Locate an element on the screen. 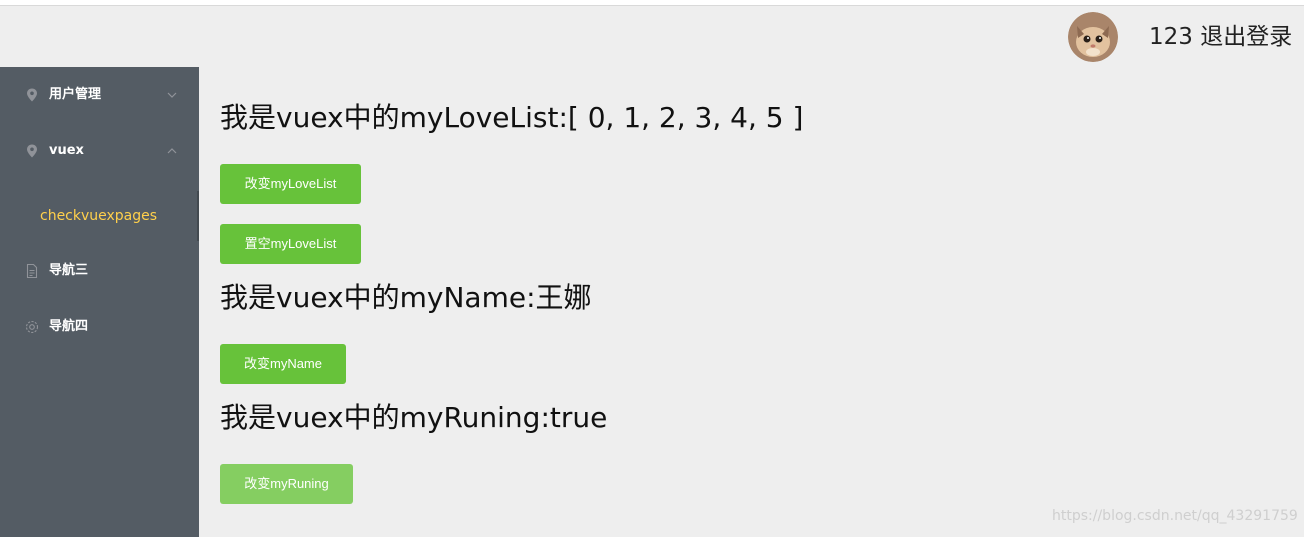 The image size is (1304, 537). document-icon is located at coordinates (32, 271).